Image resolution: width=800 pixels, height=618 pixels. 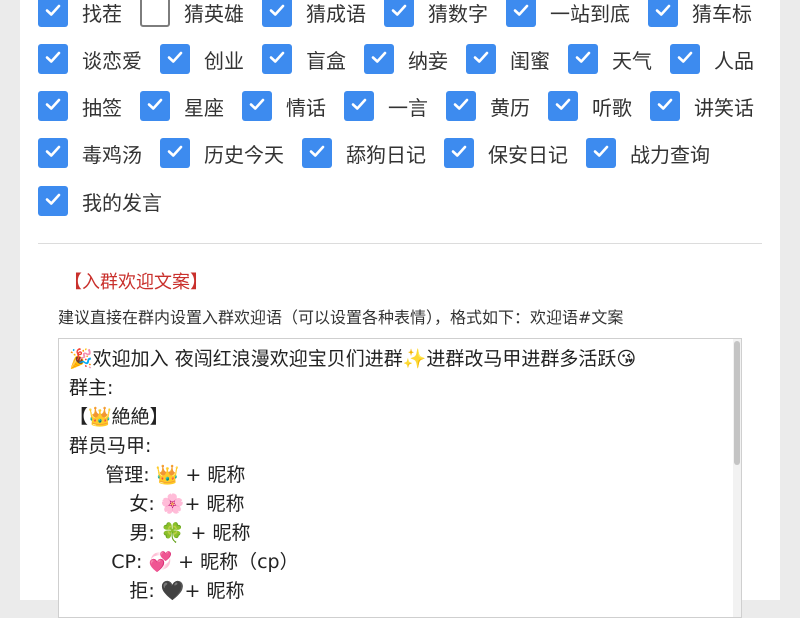 What do you see at coordinates (112, 60) in the screenshot?
I see `feature-option-label: 谈恋爱` at bounding box center [112, 60].